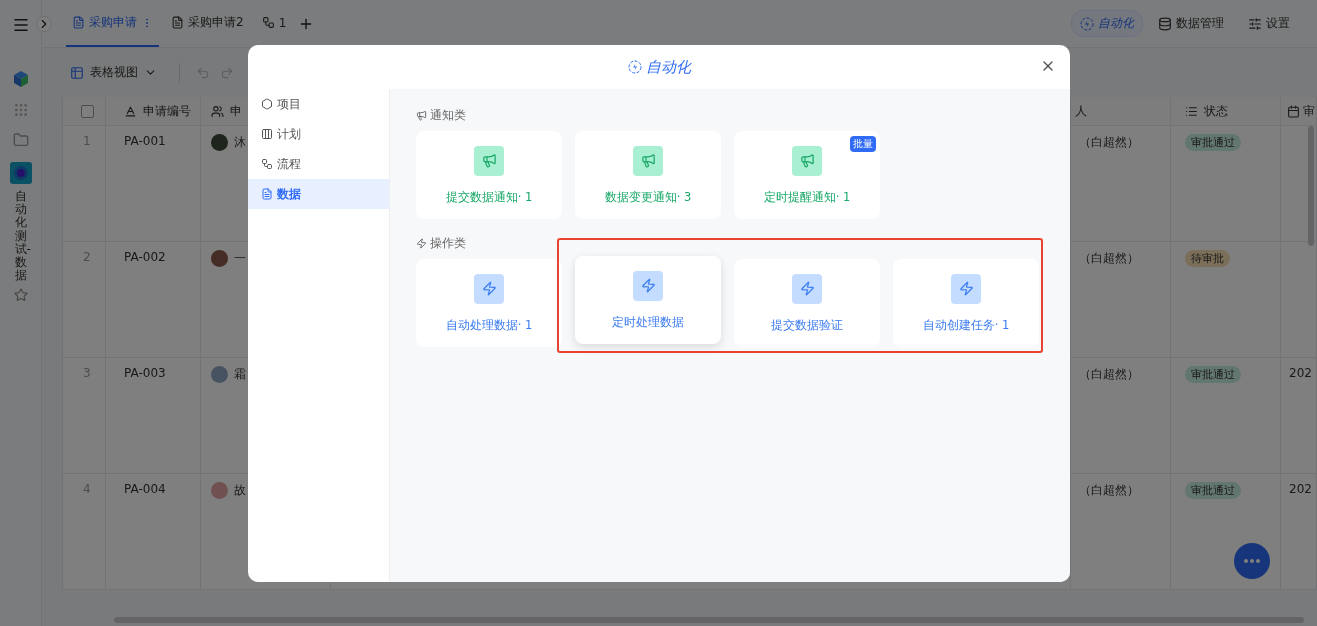 This screenshot has width=1317, height=626. What do you see at coordinates (1269, 23) in the screenshot?
I see `header-button: 设置` at bounding box center [1269, 23].